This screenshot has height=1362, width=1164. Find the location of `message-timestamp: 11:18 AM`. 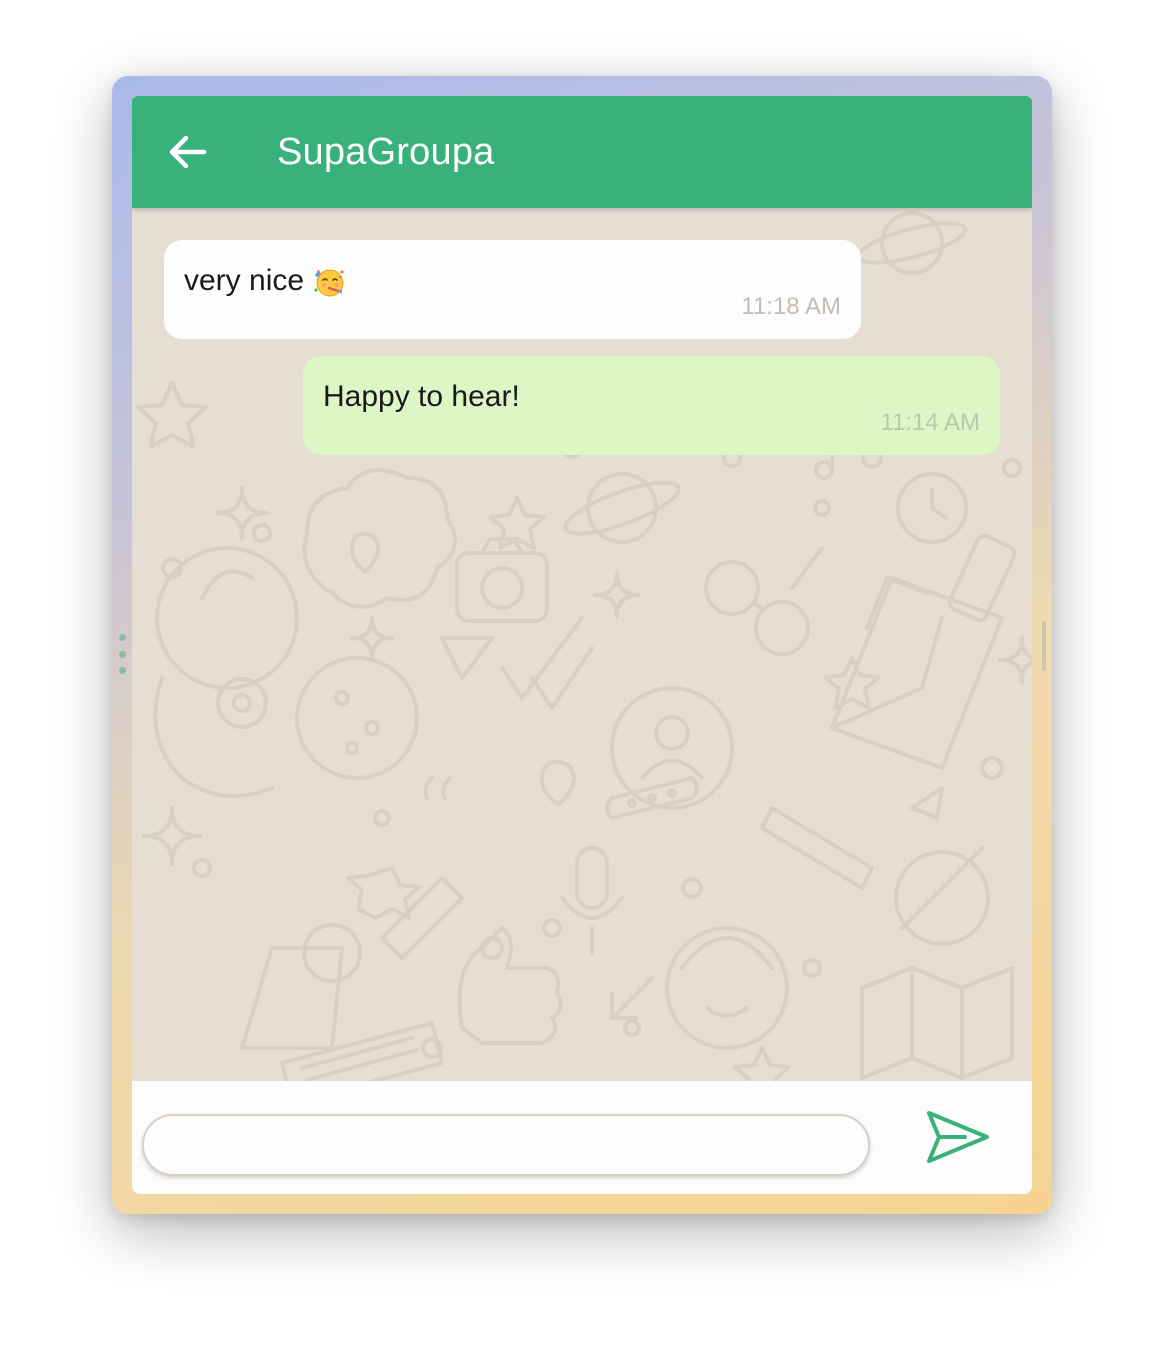

message-timestamp: 11:18 AM is located at coordinates (791, 306).